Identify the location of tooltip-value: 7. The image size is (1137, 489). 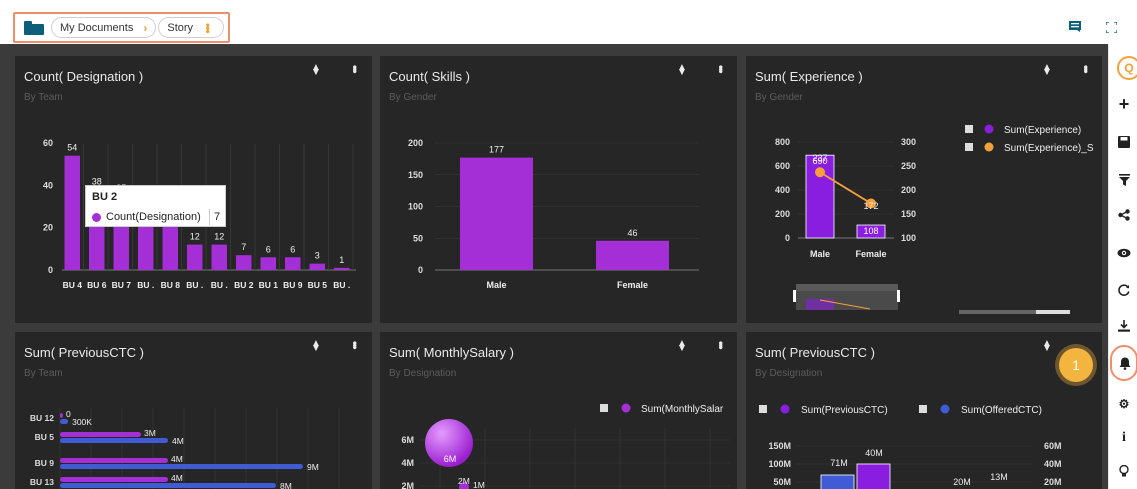
(217, 217).